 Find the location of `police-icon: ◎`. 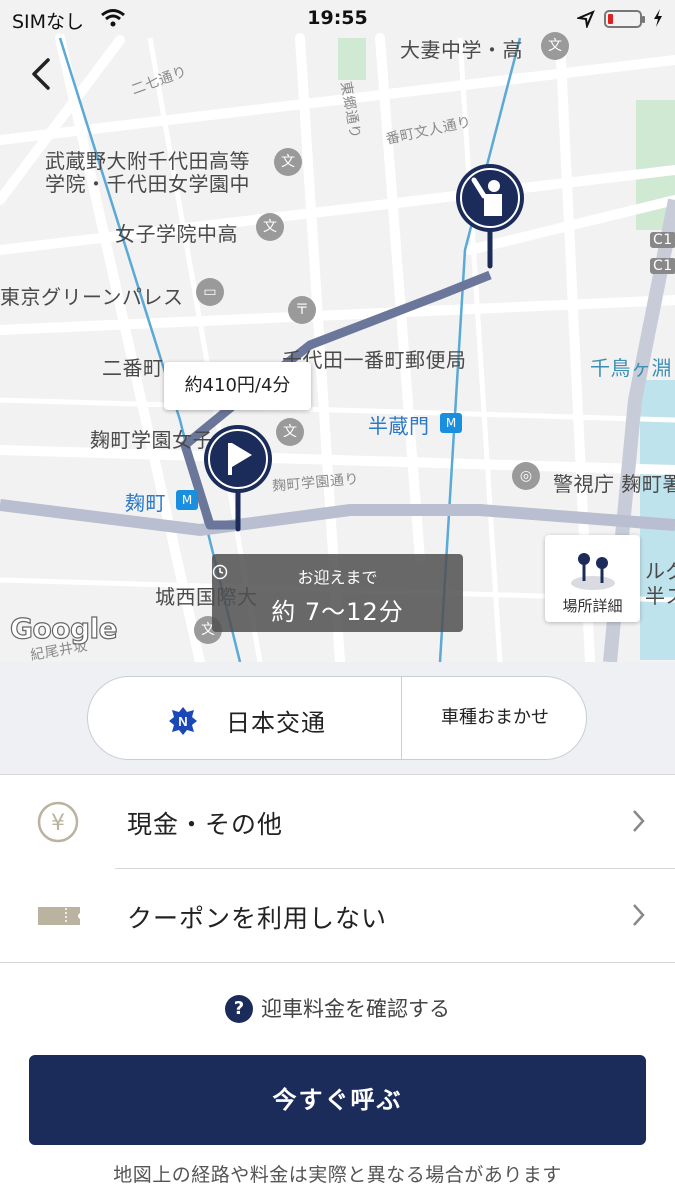

police-icon: ◎ is located at coordinates (526, 476).